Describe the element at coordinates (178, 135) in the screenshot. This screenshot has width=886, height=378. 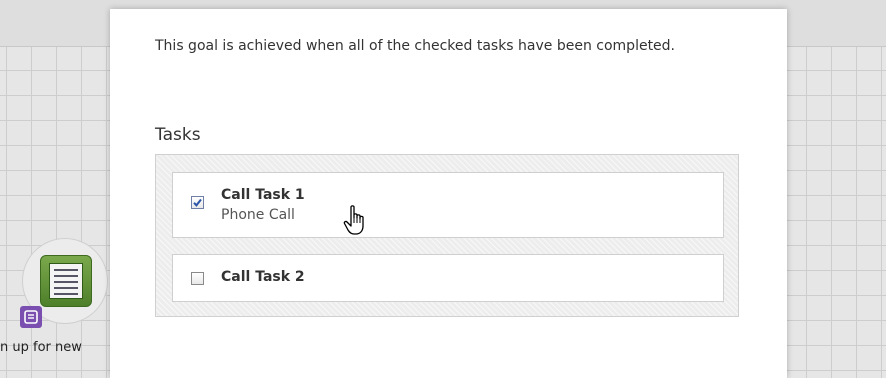
I see `tasks-heading: Tasks` at that location.